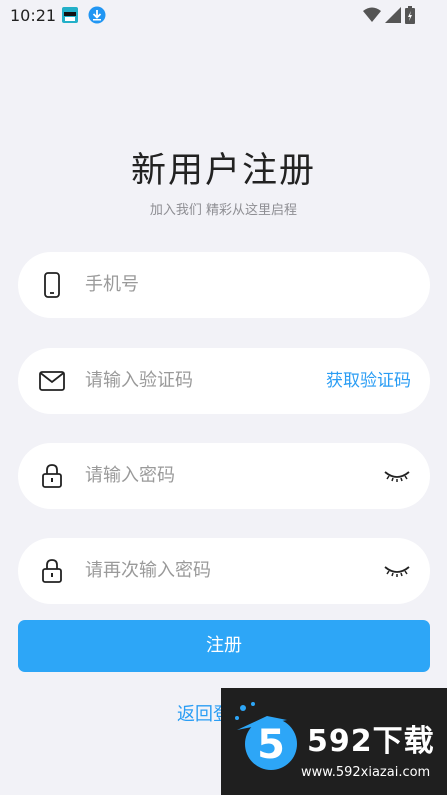  I want to click on page-title: 新用户注册, so click(223, 171).